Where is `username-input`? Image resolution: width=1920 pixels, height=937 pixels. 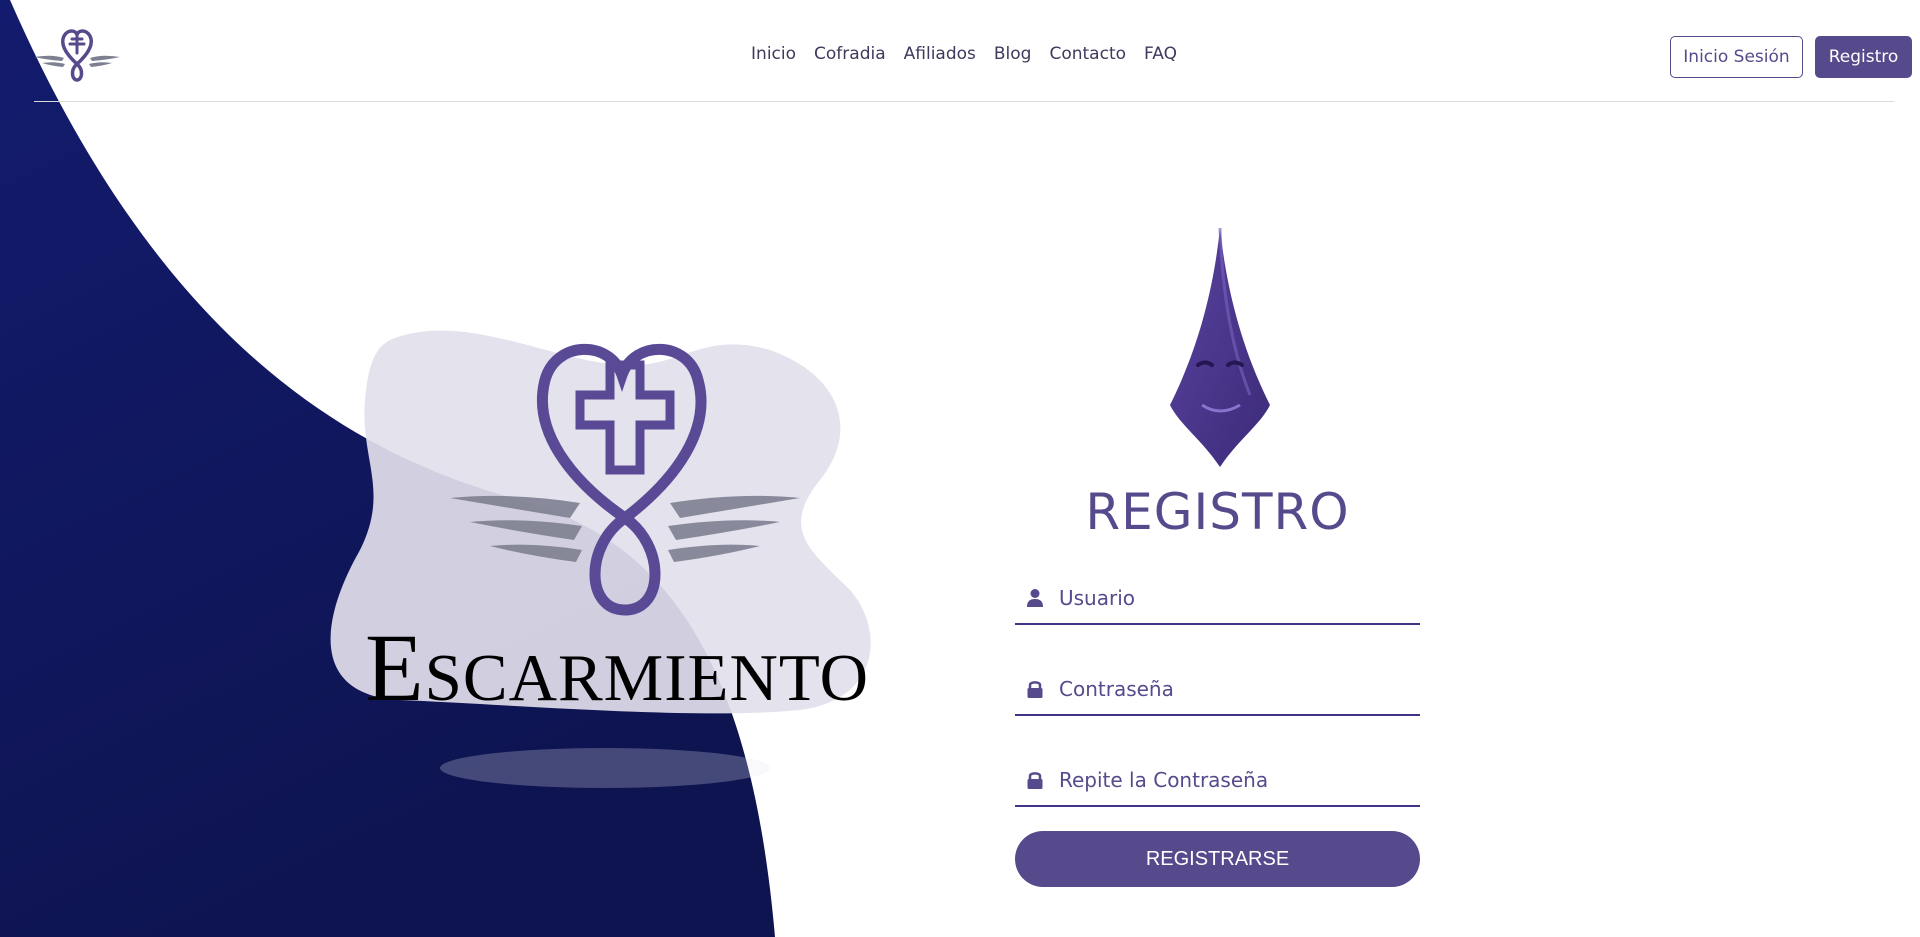 username-input is located at coordinates (1229, 598).